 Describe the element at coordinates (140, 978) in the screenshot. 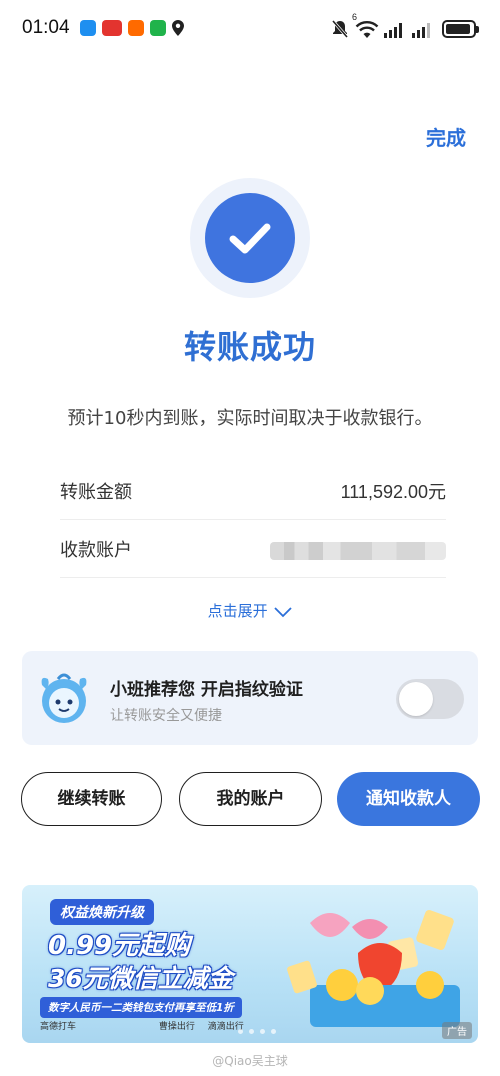

I see `banner-subheadline: 36元微信立减金` at that location.